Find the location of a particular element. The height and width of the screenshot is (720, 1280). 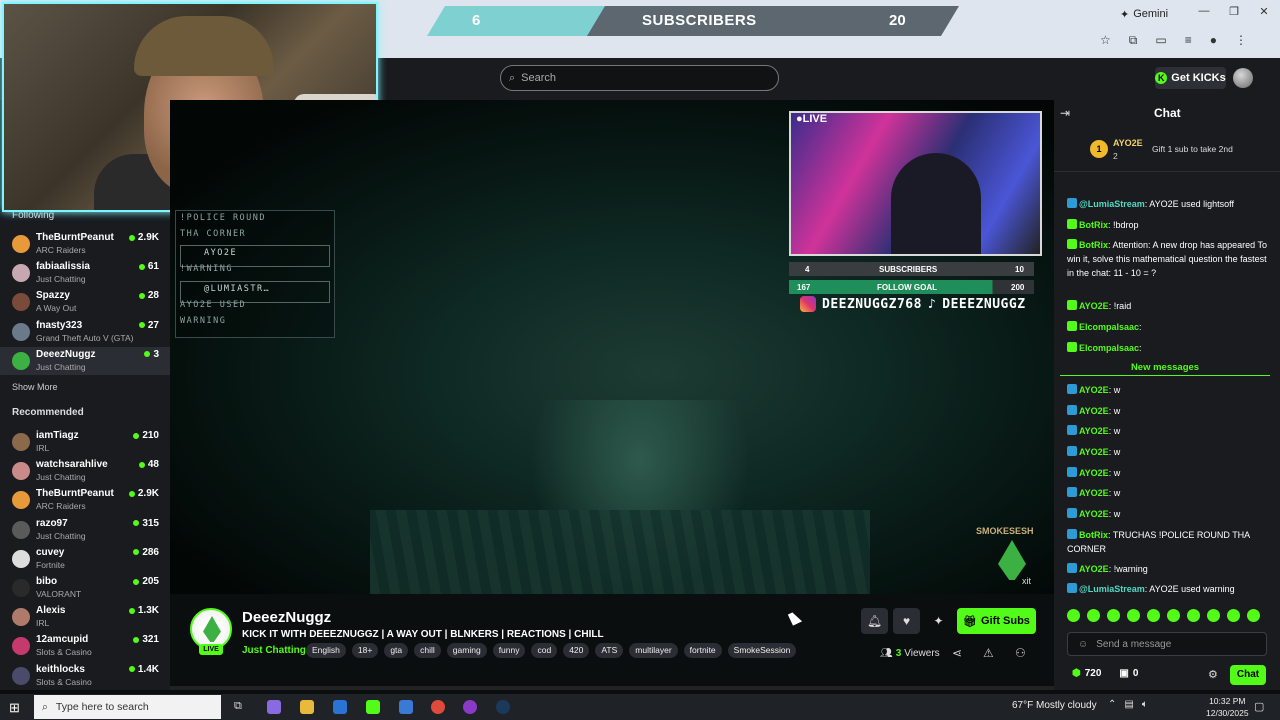

media-icon: ≡ is located at coordinates (1188, 40).